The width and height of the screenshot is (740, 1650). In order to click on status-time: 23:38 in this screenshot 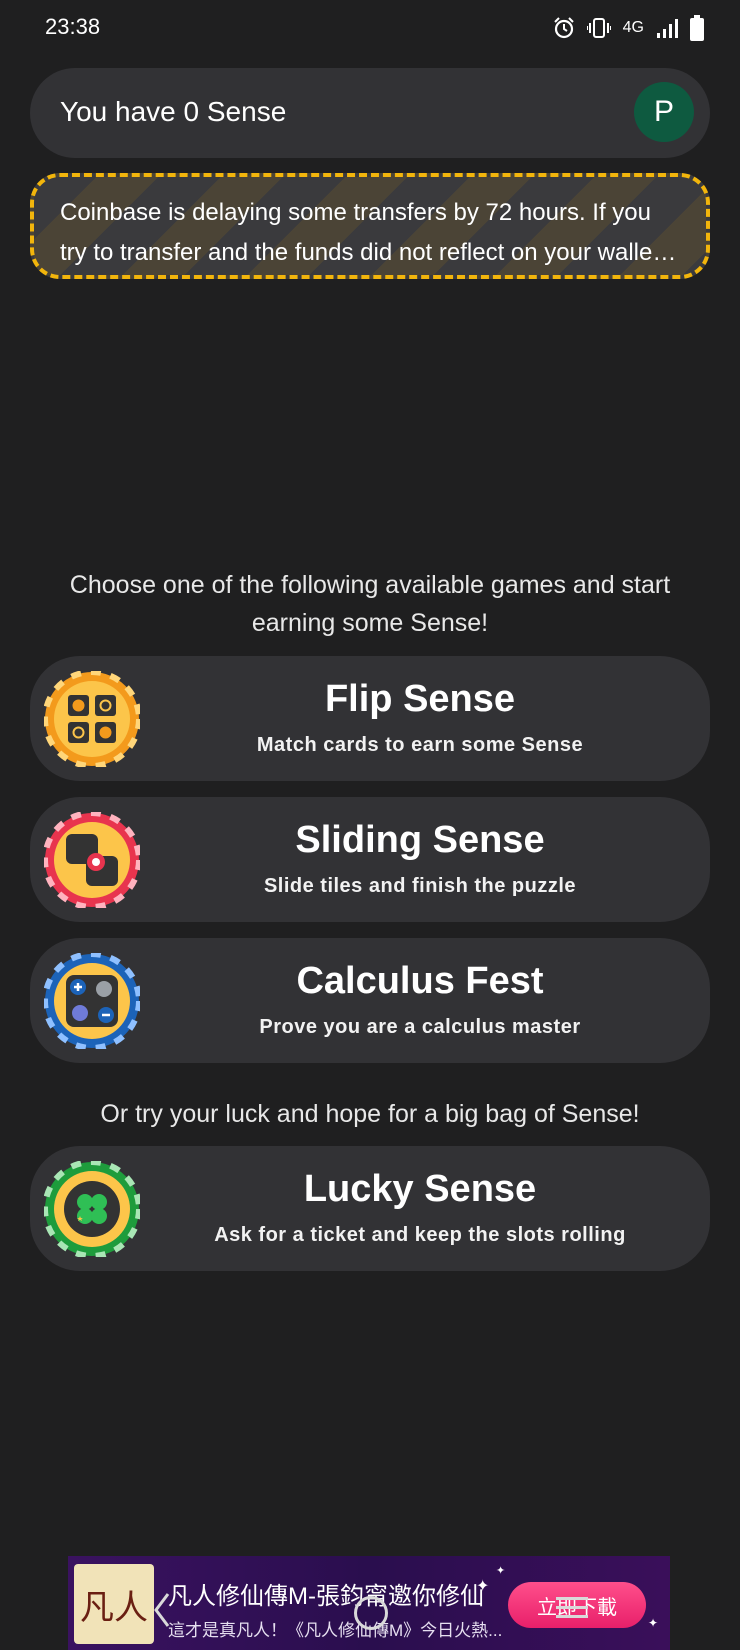, I will do `click(73, 26)`.